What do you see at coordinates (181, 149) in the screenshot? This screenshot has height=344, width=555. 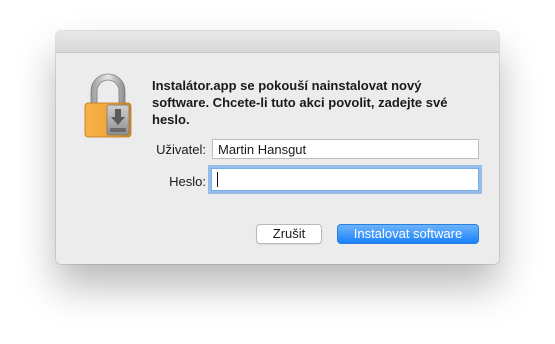 I see `username-label: Uživatel:` at bounding box center [181, 149].